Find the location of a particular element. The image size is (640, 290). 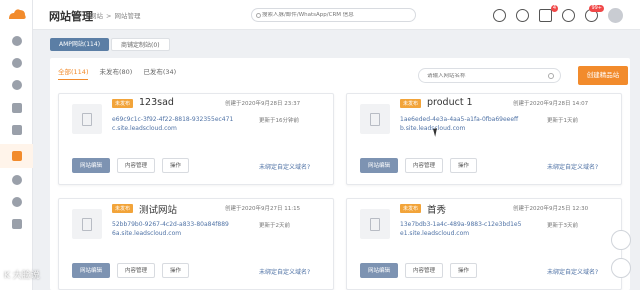

site-name: 首秀 is located at coordinates (437, 210).